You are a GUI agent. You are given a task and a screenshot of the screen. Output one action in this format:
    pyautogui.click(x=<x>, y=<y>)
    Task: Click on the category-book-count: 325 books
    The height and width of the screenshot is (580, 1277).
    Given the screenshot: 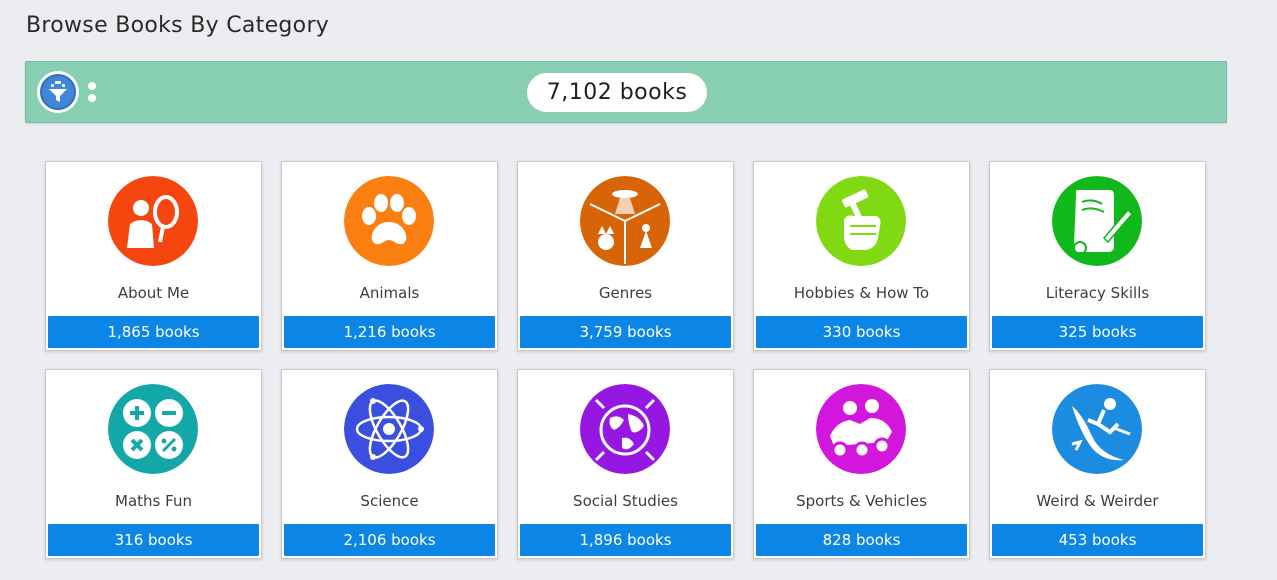 What is the action you would take?
    pyautogui.click(x=1097, y=332)
    